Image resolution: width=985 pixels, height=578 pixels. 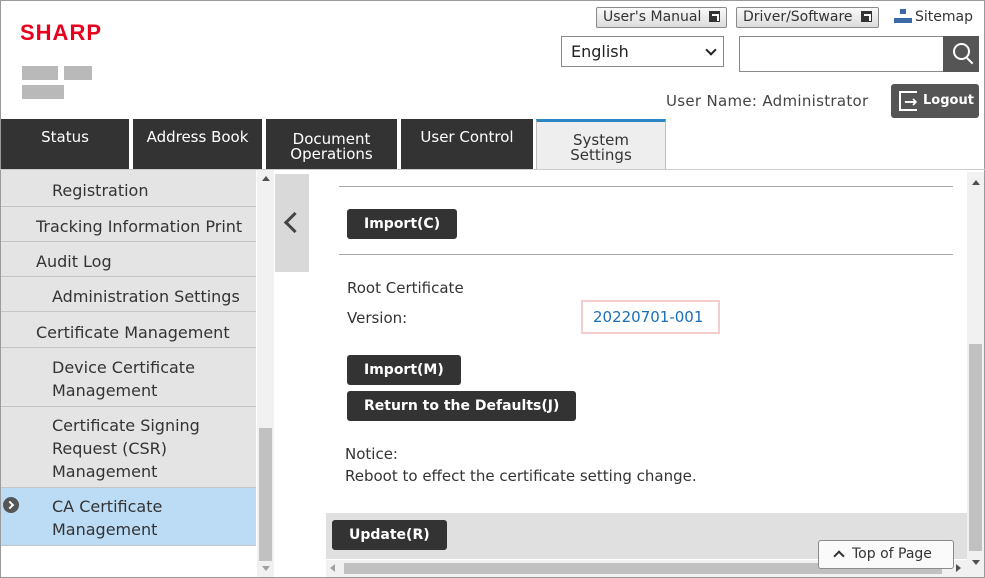 What do you see at coordinates (139, 226) in the screenshot?
I see `sidebar-item-label: Tracking Information Print` at bounding box center [139, 226].